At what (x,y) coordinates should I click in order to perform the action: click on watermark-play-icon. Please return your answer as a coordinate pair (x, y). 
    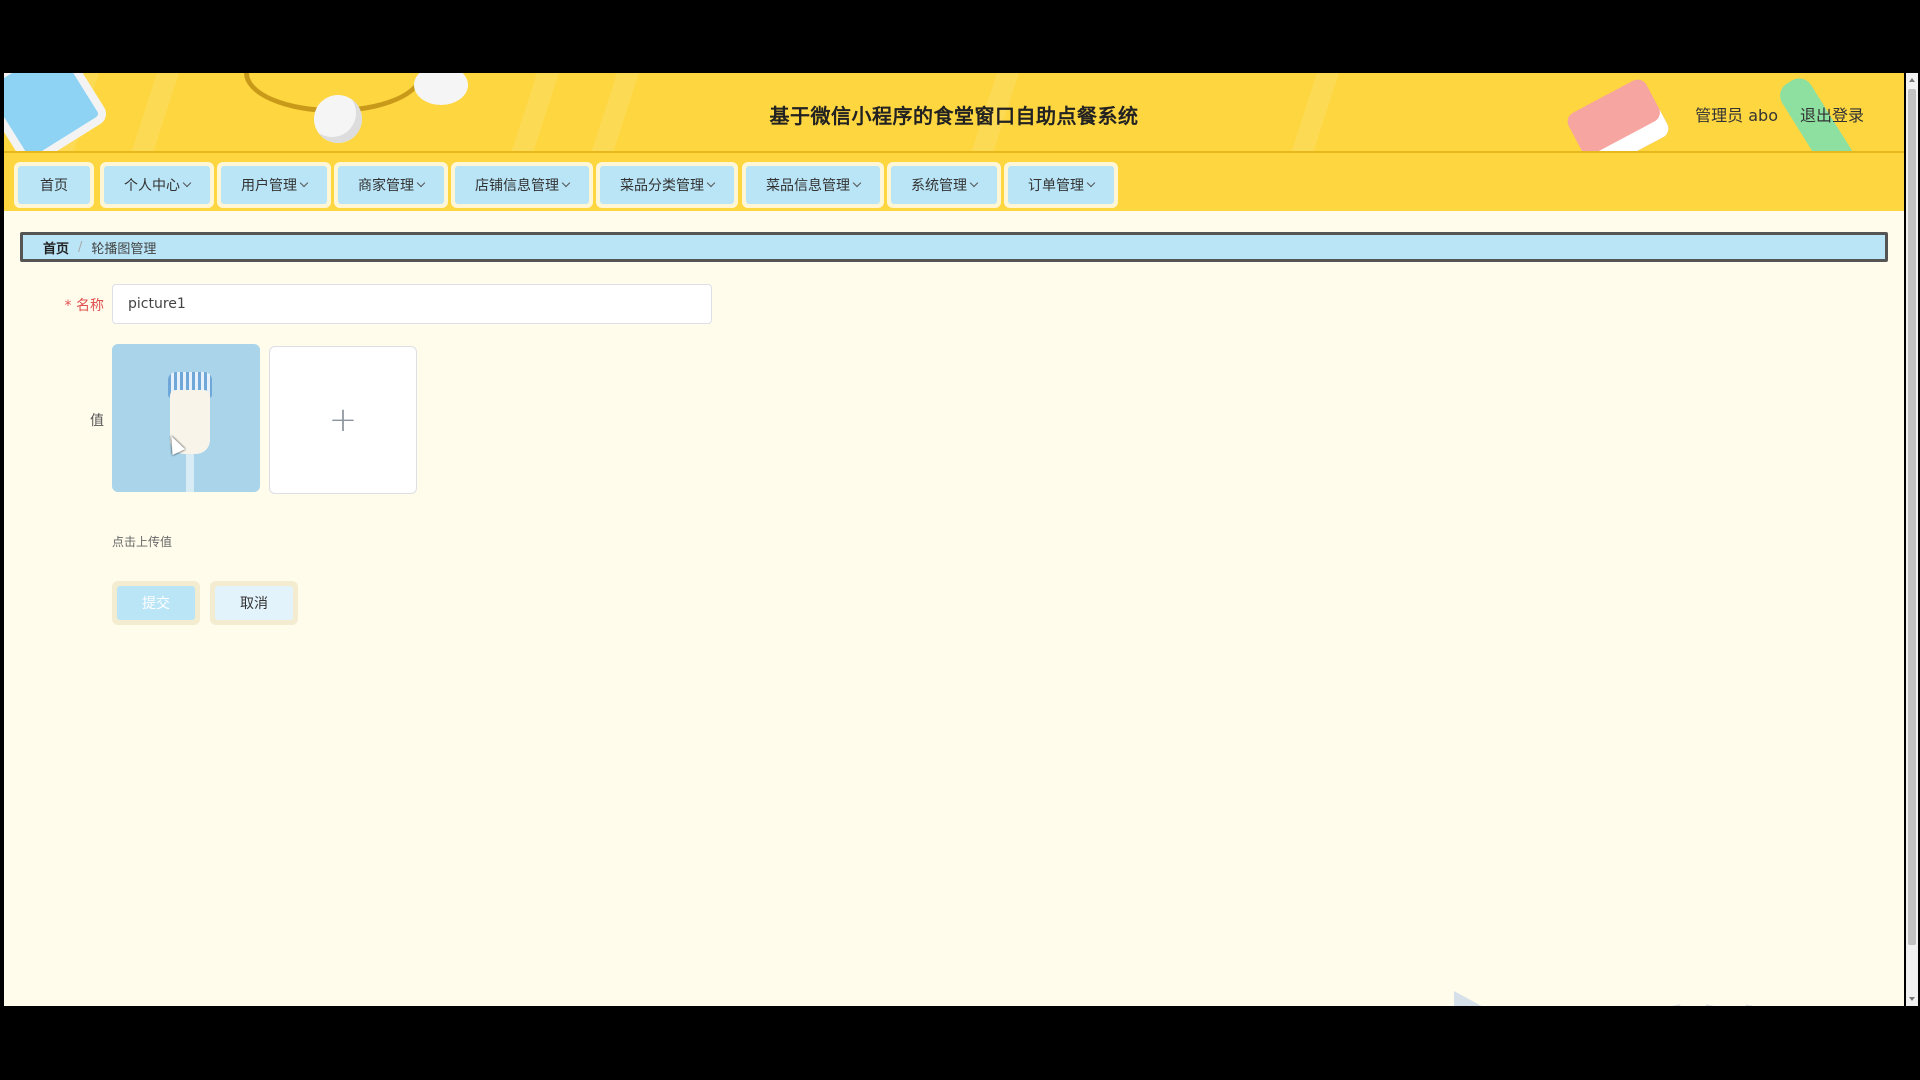
    Looking at the image, I should click on (1487, 998).